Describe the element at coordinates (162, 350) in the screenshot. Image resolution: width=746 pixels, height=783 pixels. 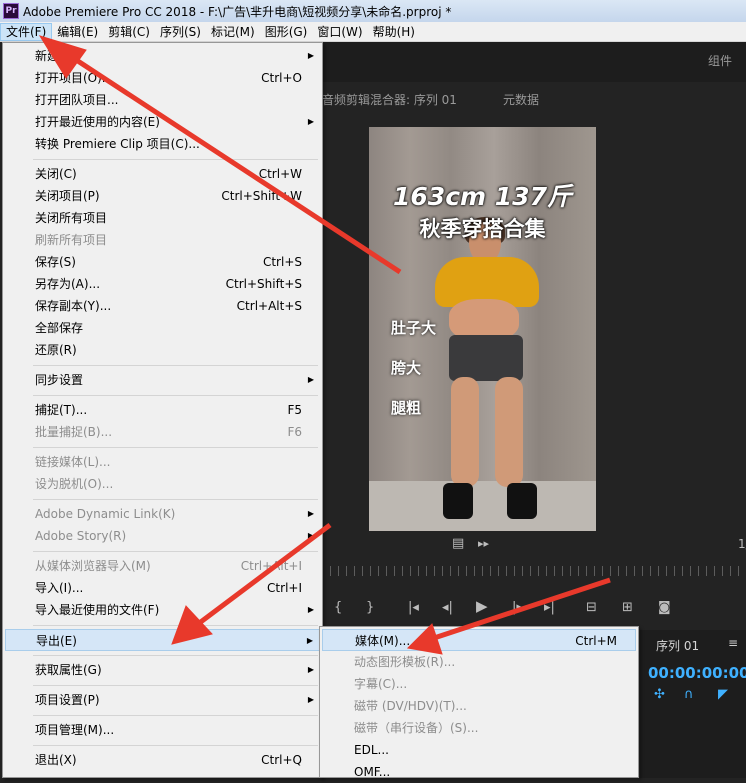
I see `file-menu-item: 还原(R)` at that location.